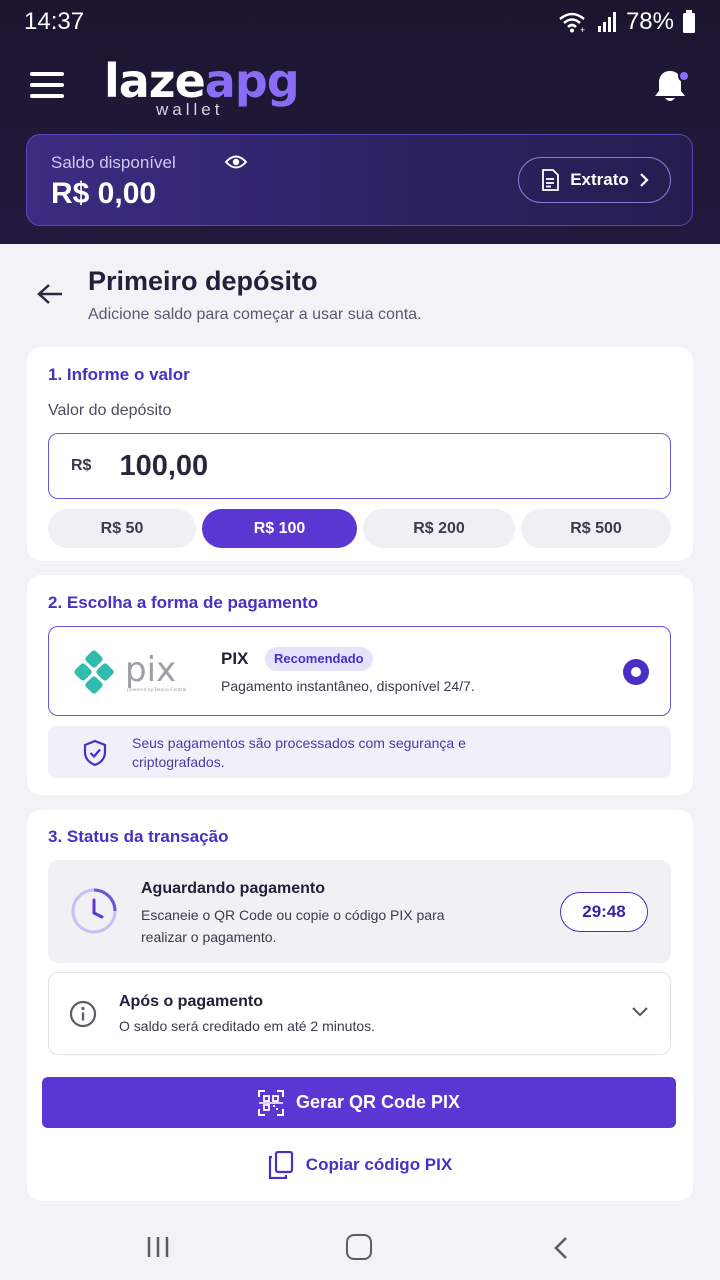  What do you see at coordinates (150, 670) in the screenshot?
I see `pix-logo-text: pix` at bounding box center [150, 670].